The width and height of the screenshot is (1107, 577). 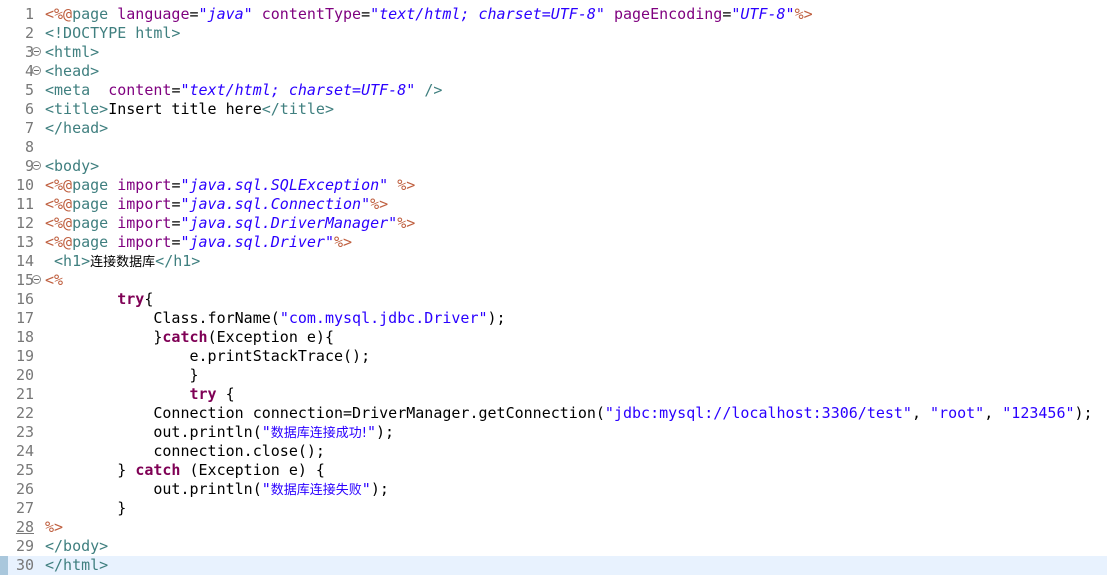 I want to click on code-line: 19 e.printStackTrace();, so click(x=553, y=356).